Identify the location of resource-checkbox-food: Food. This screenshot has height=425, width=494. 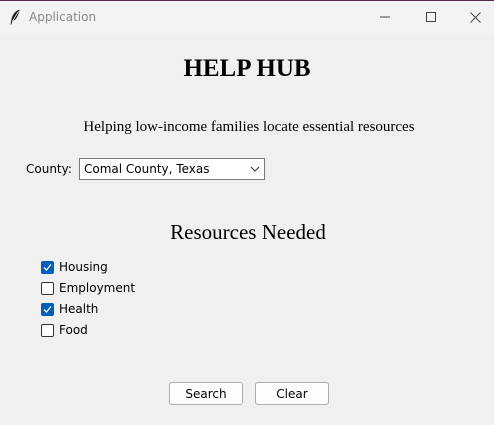
(64, 330).